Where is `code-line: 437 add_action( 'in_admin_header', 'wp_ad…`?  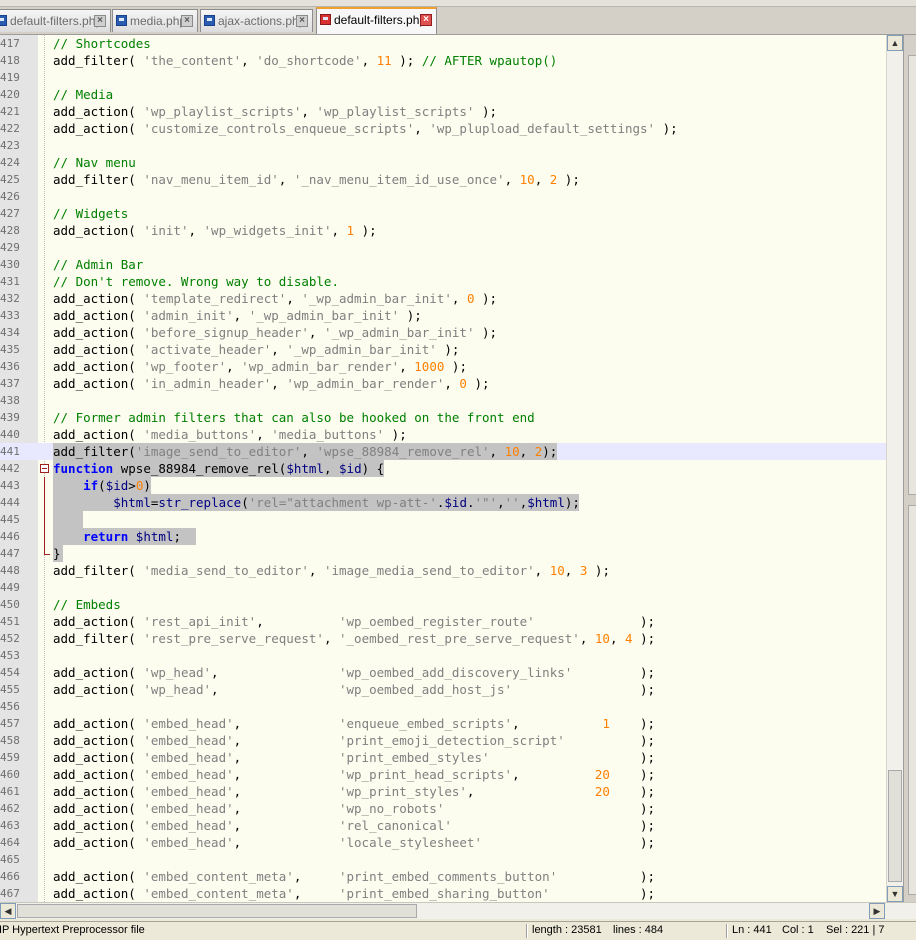 code-line: 437 add_action( 'in_admin_header', 'wp_ad… is located at coordinates (443, 383).